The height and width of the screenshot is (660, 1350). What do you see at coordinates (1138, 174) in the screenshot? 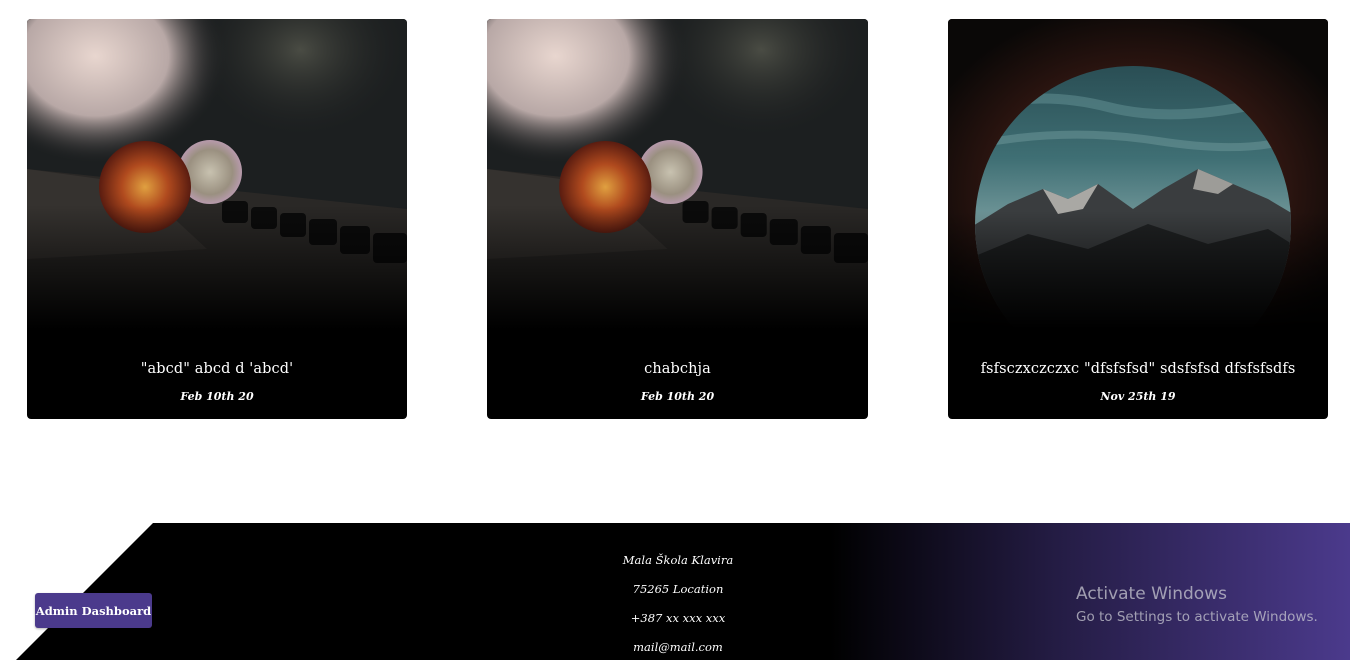
I see `card-image-mountain-porthole` at bounding box center [1138, 174].